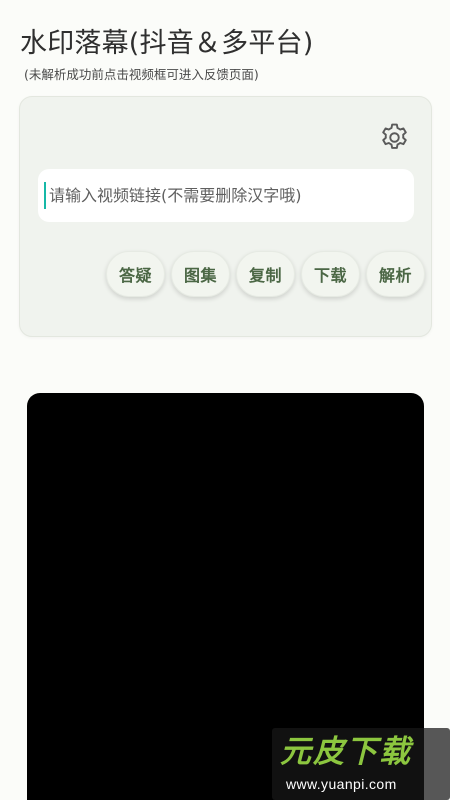 Image resolution: width=450 pixels, height=800 pixels. I want to click on gear-icon, so click(394, 136).